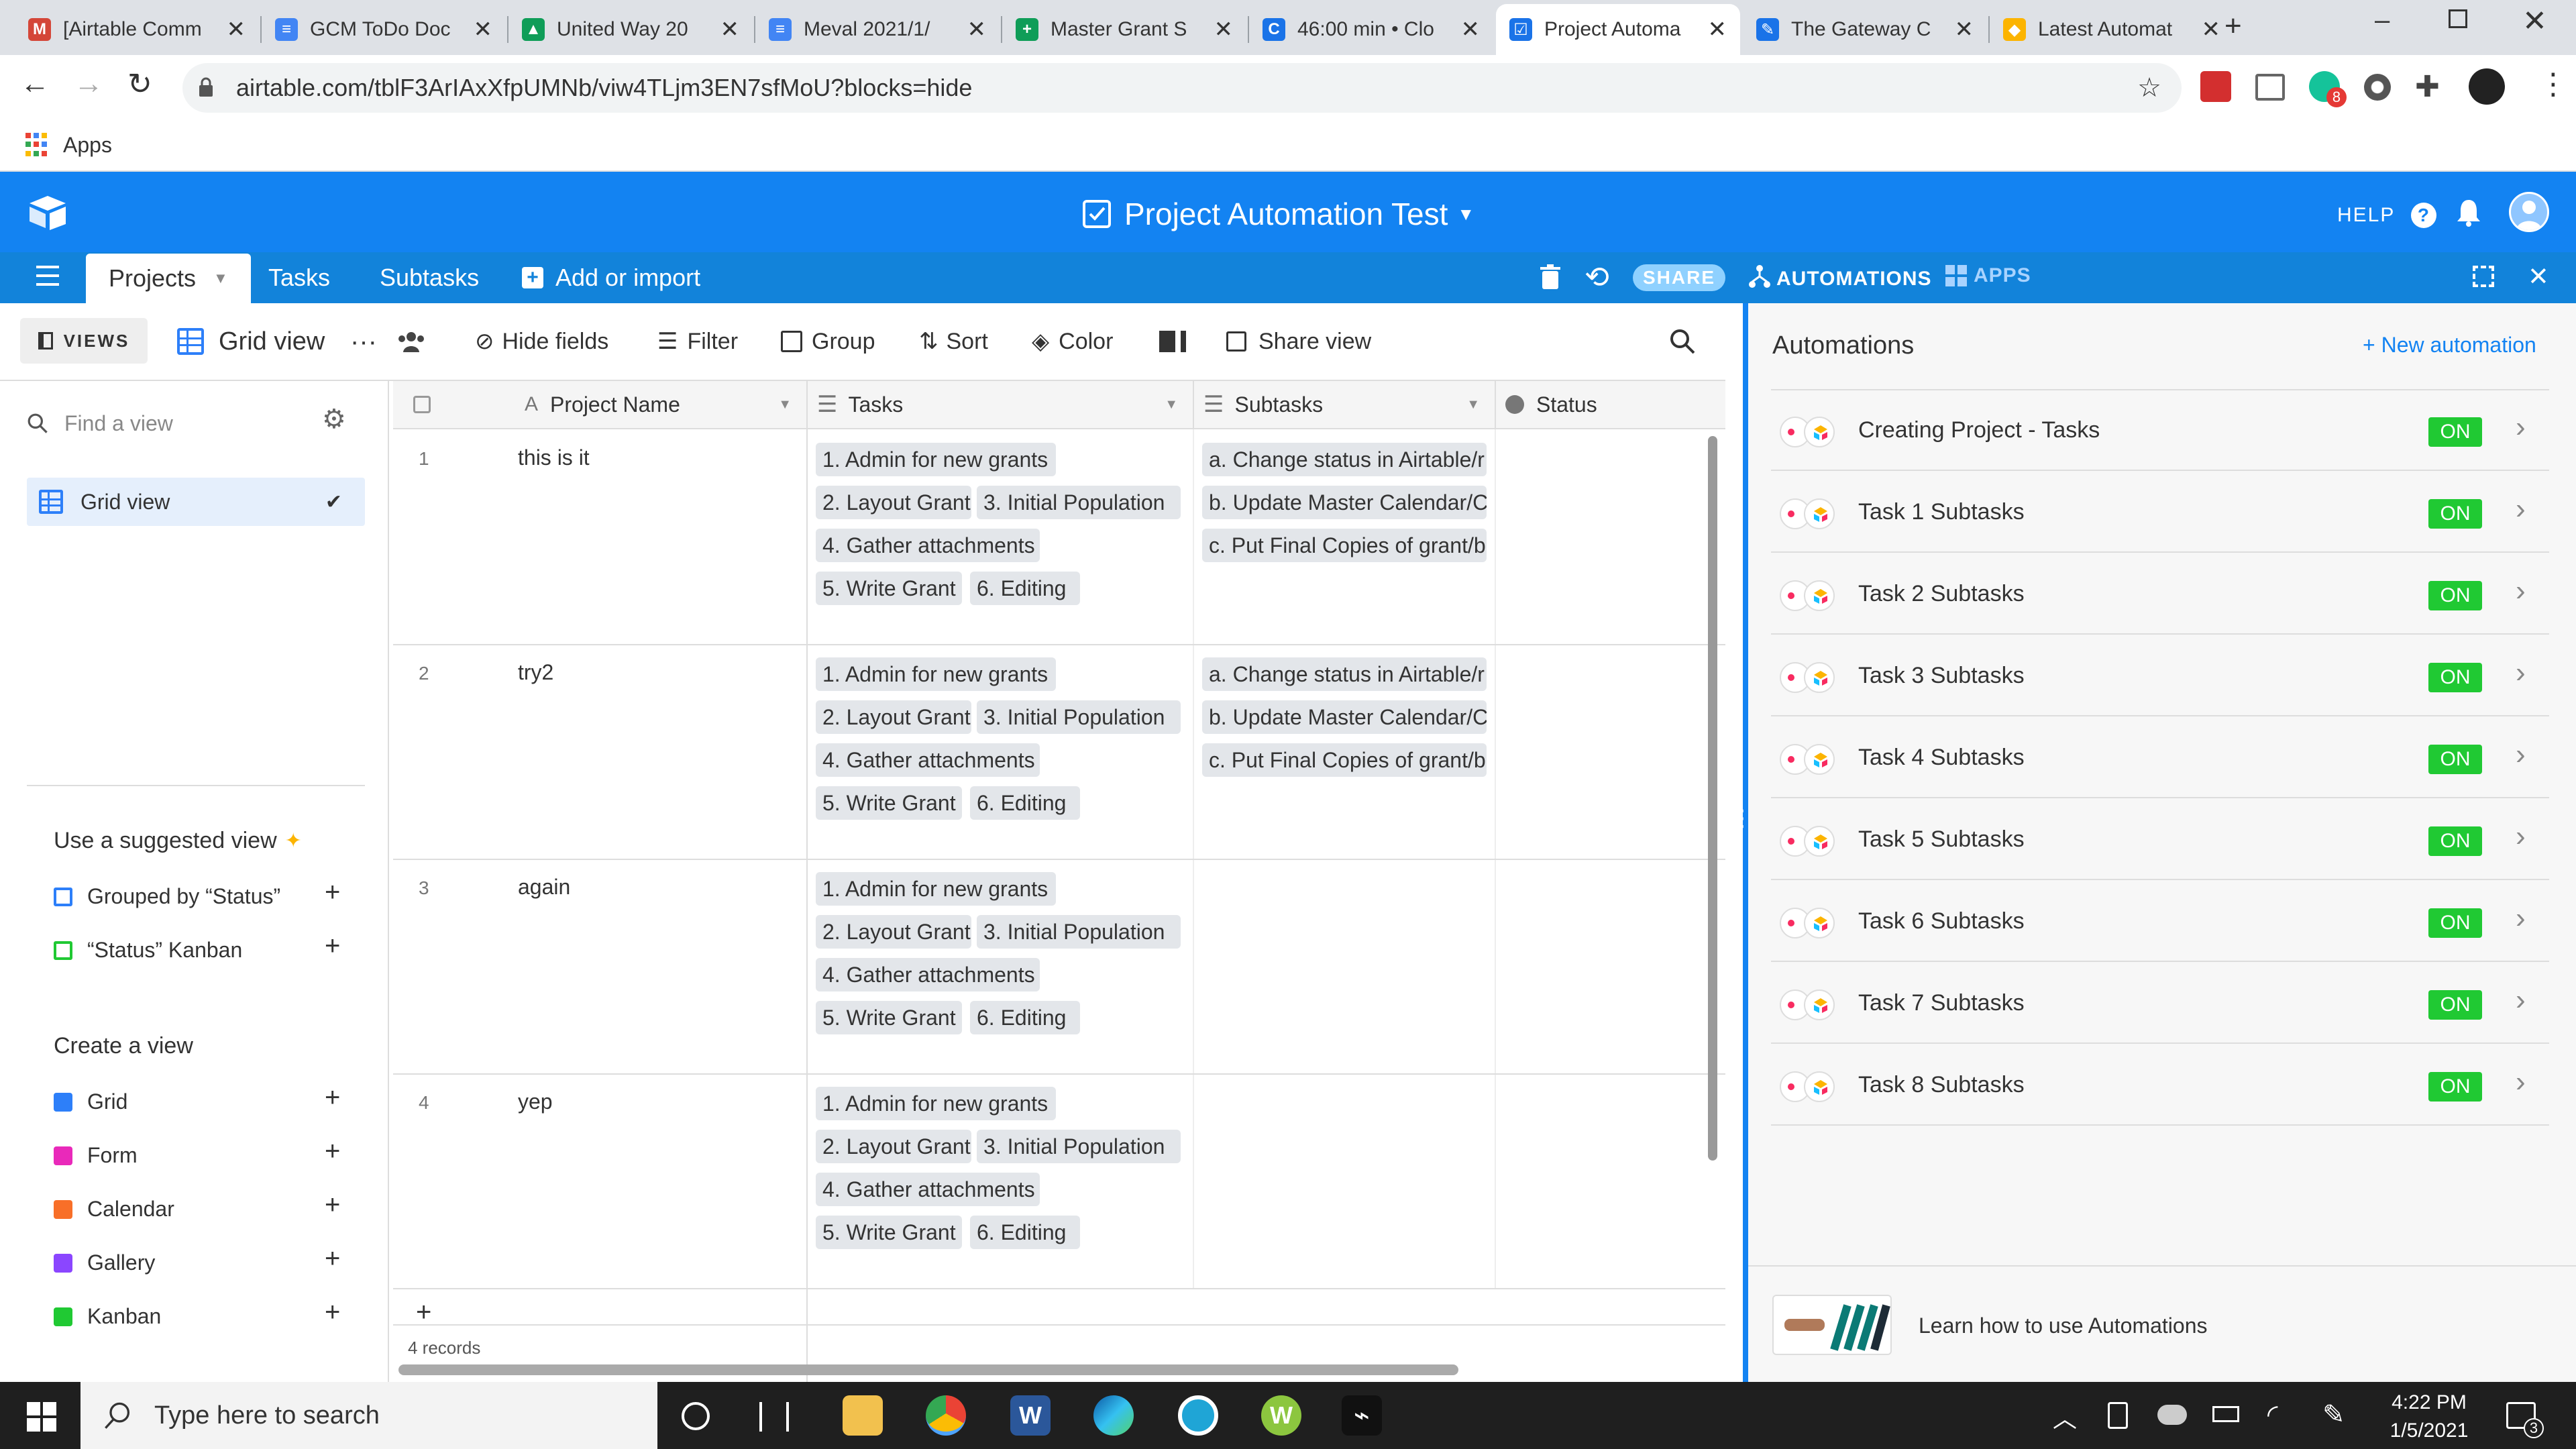 The image size is (2576, 1449). What do you see at coordinates (87, 145) in the screenshot?
I see `apps-bookmark: Apps` at bounding box center [87, 145].